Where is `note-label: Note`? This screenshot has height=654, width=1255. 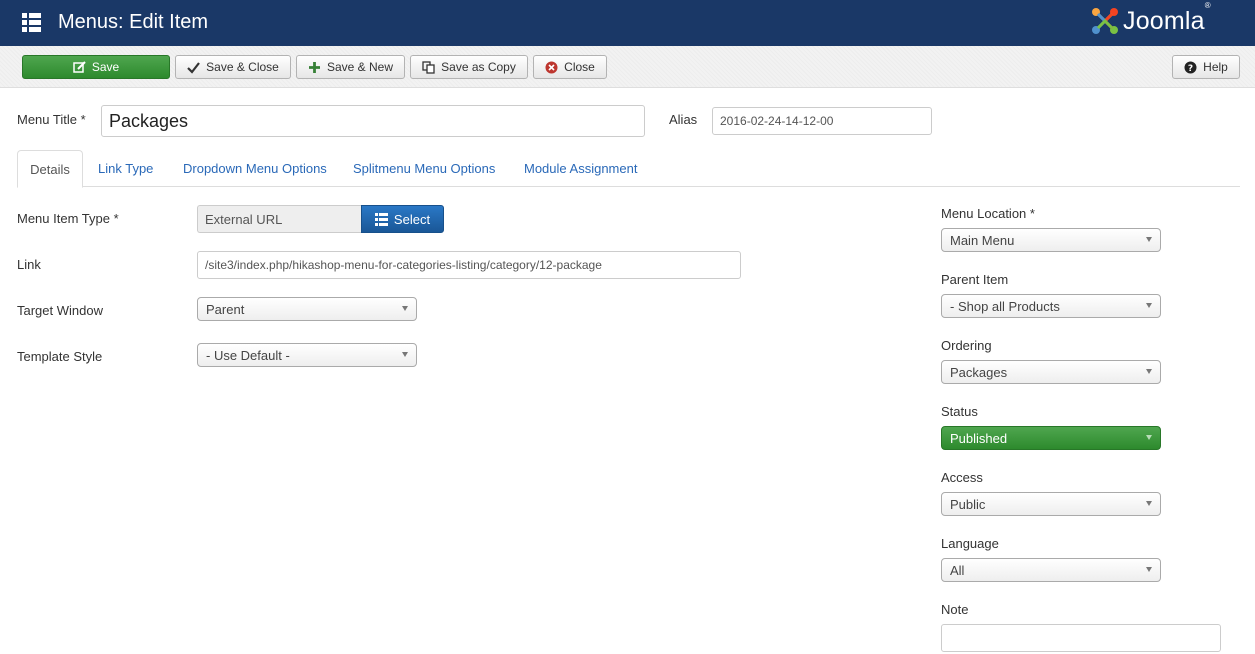
note-label: Note is located at coordinates (955, 609).